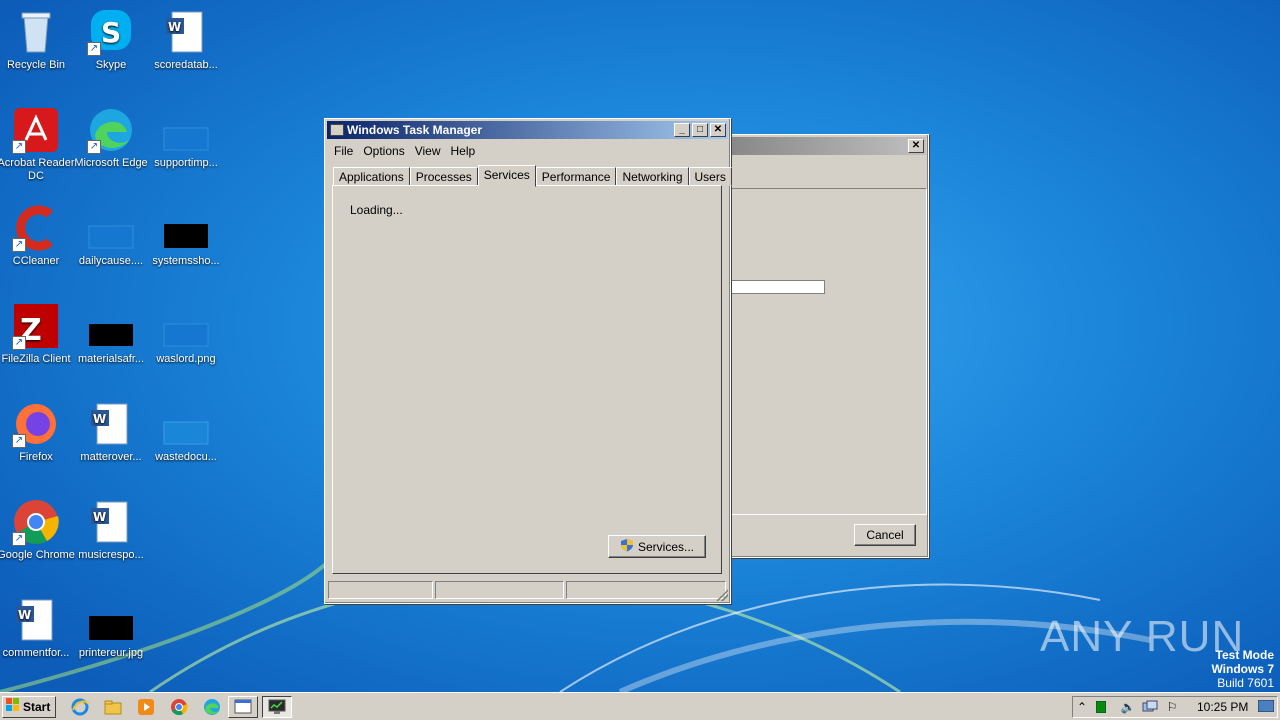 The width and height of the screenshot is (1280, 720). What do you see at coordinates (212, 707) in the screenshot?
I see `taskbar-edge-icon` at bounding box center [212, 707].